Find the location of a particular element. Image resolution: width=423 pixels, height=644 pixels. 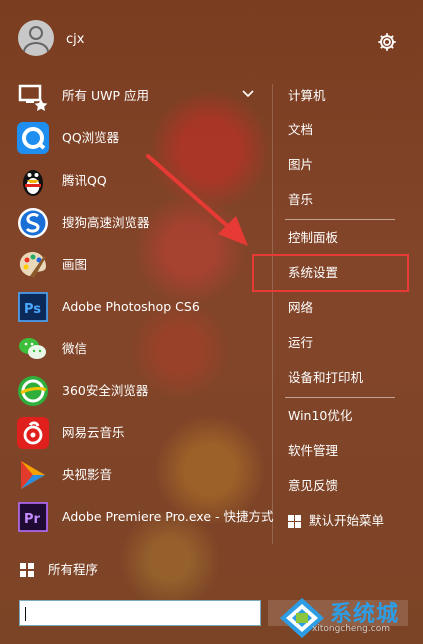

tiles-icon is located at coordinates (27, 570).